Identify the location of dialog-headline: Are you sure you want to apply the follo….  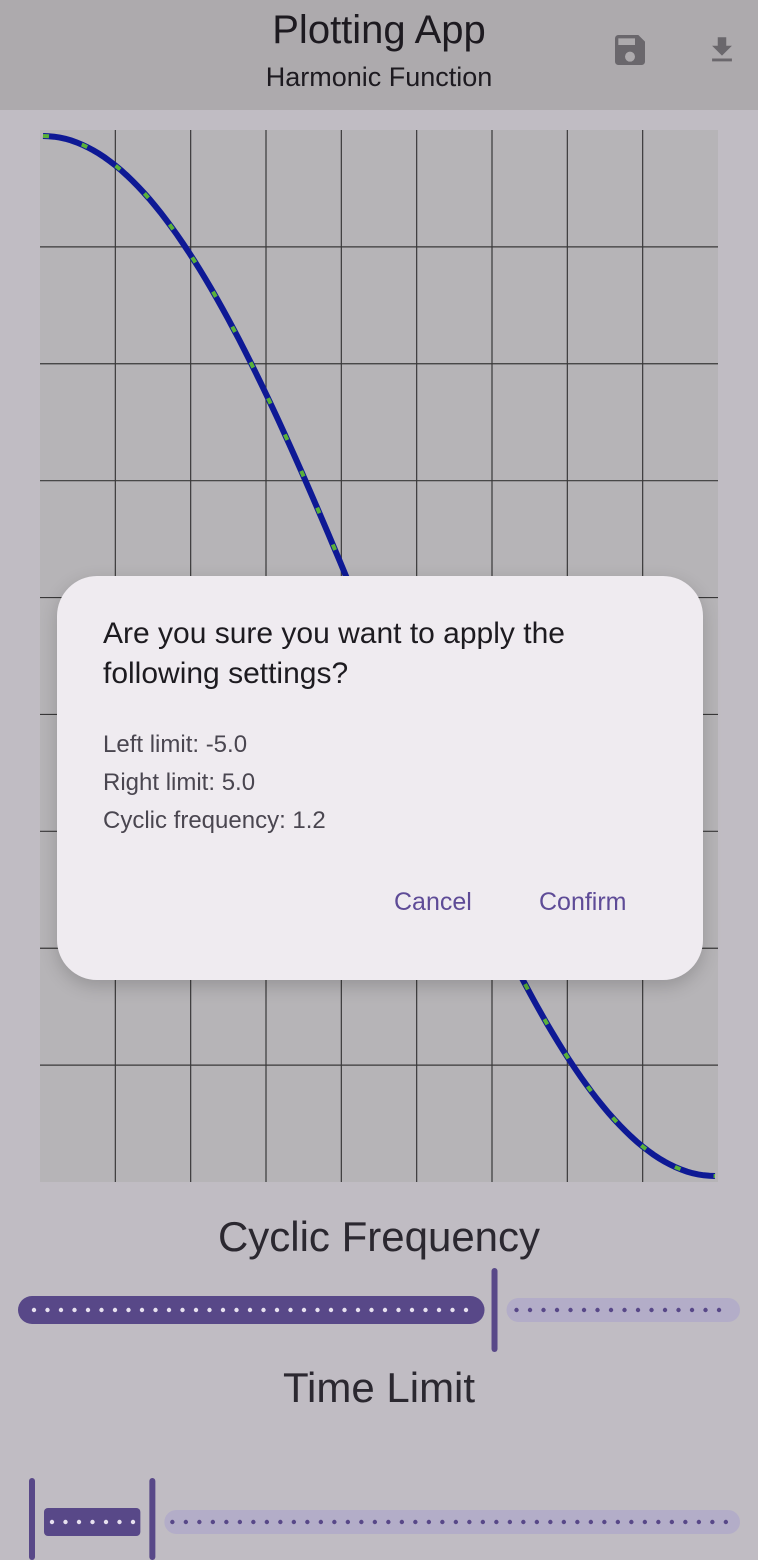
(334, 653).